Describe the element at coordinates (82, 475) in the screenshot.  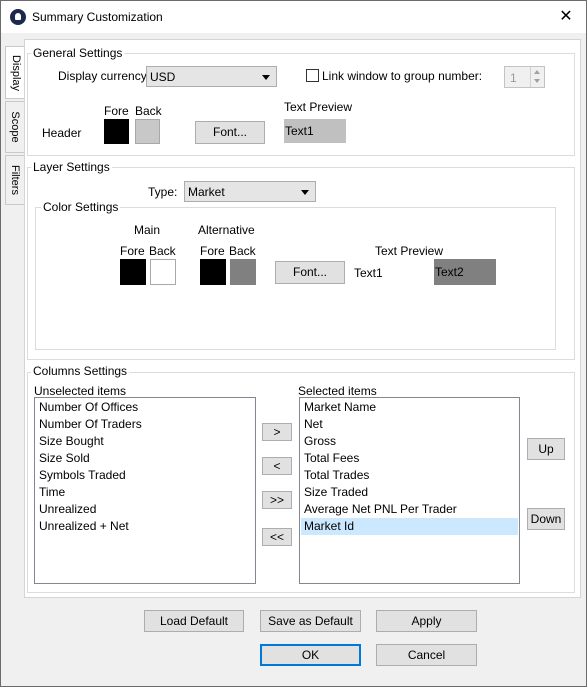
I see `unselected-list-item: Symbols Traded` at that location.